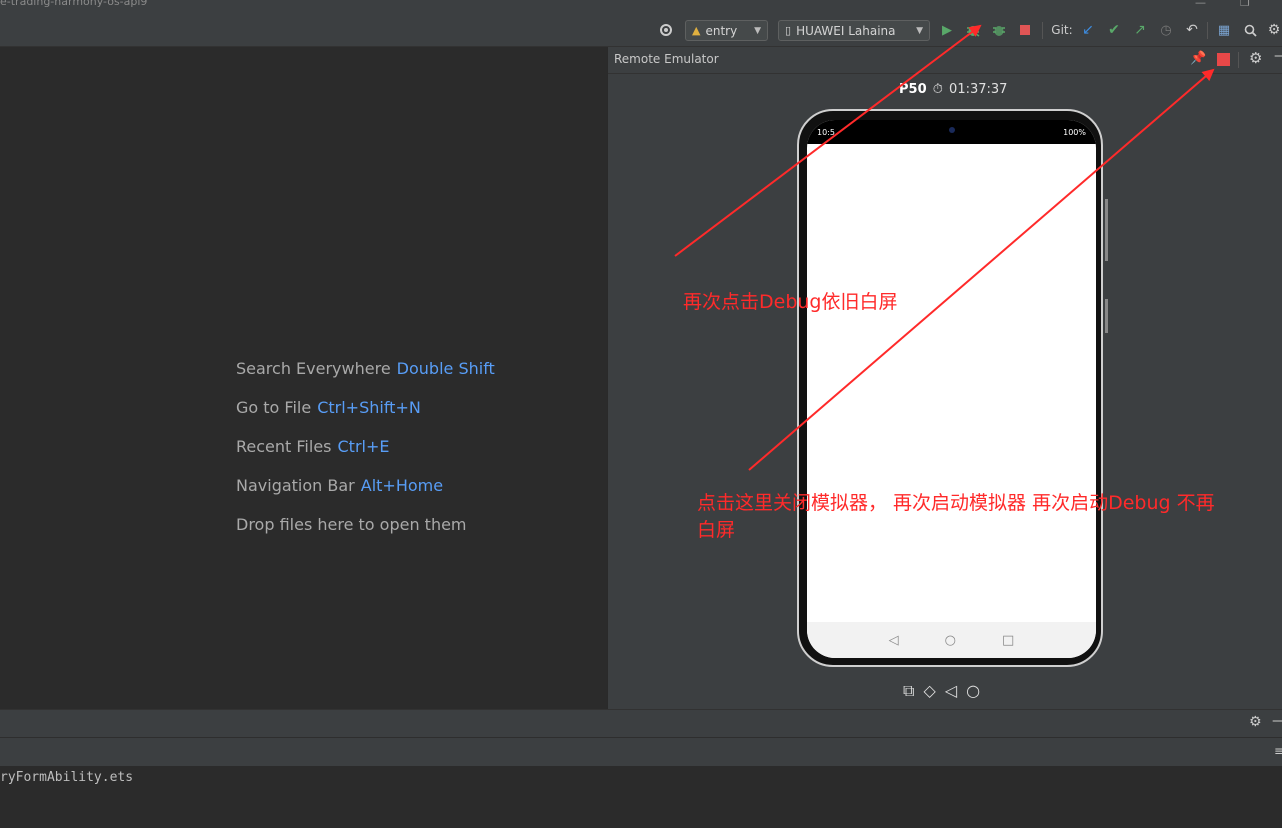  Describe the element at coordinates (716, 530) in the screenshot. I see `annotation-note-2-line-2: 白屏` at that location.